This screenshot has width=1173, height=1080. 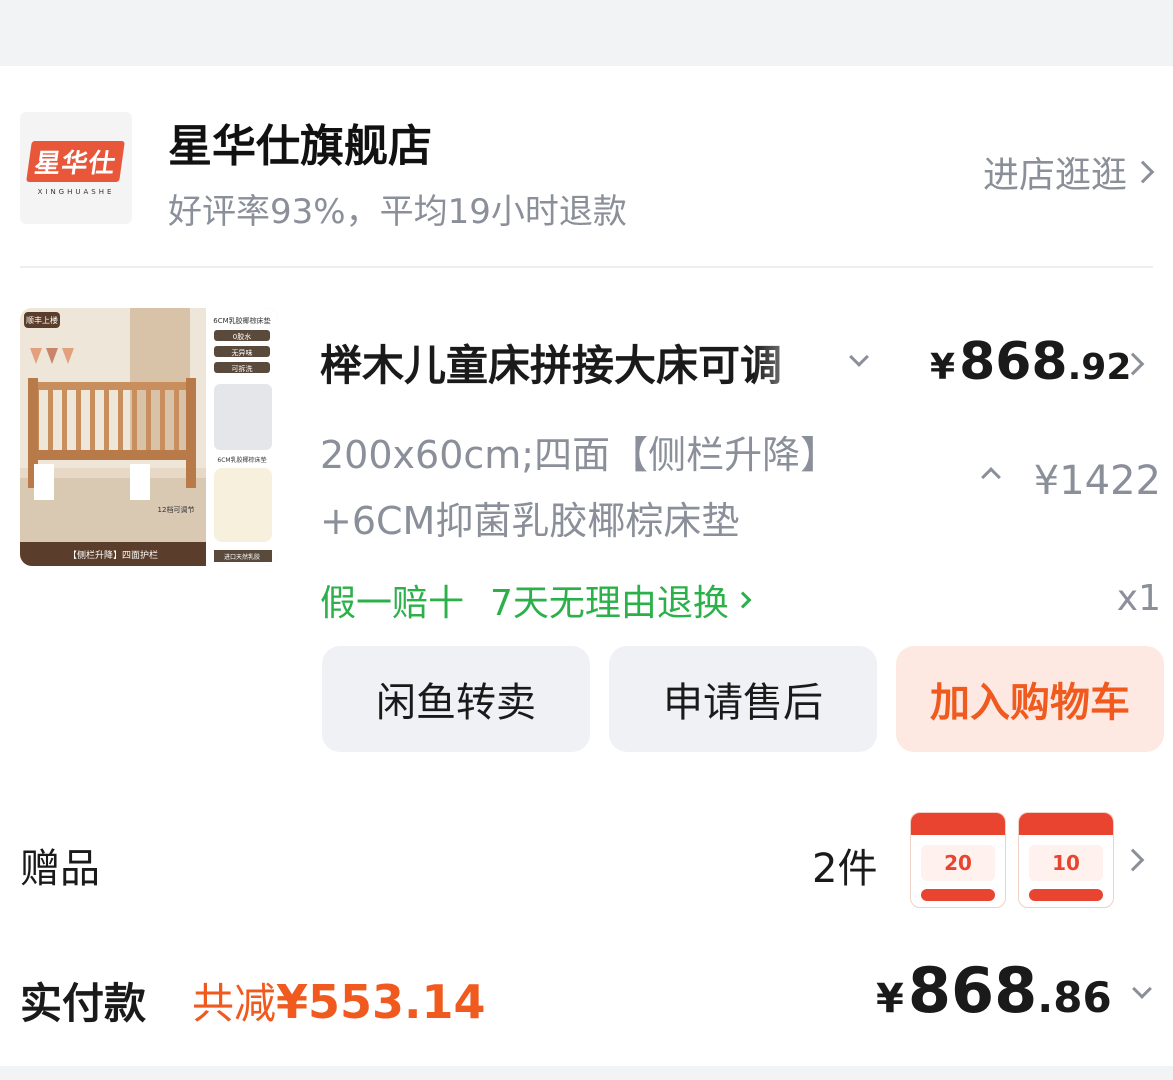 What do you see at coordinates (176, 509) in the screenshot?
I see `image-height-note: 12档可调节` at bounding box center [176, 509].